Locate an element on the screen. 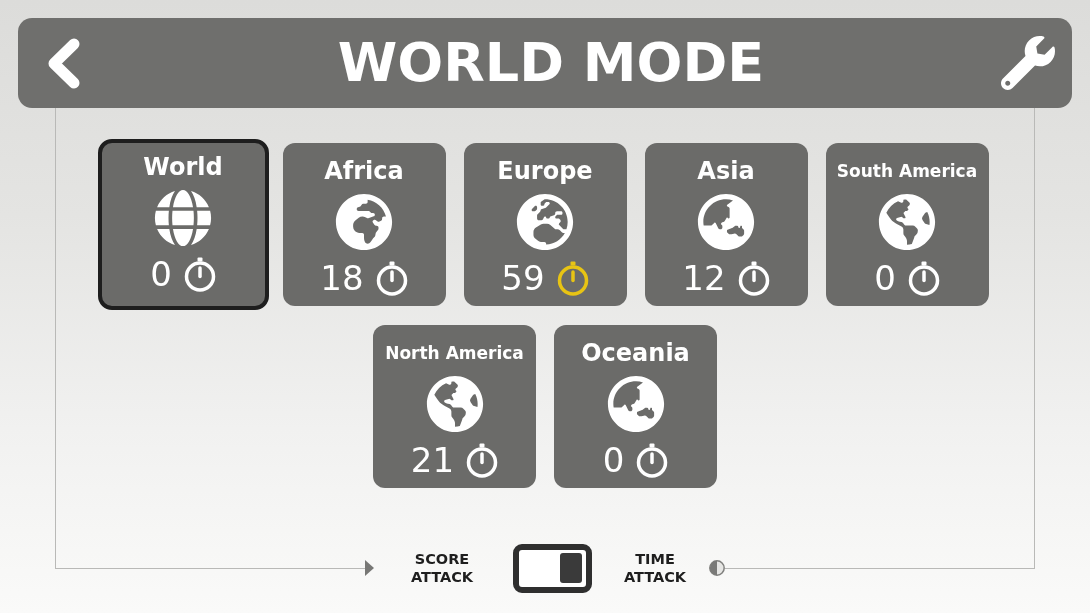 This screenshot has width=1090, height=613. region-card: Asia 12 is located at coordinates (726, 224).